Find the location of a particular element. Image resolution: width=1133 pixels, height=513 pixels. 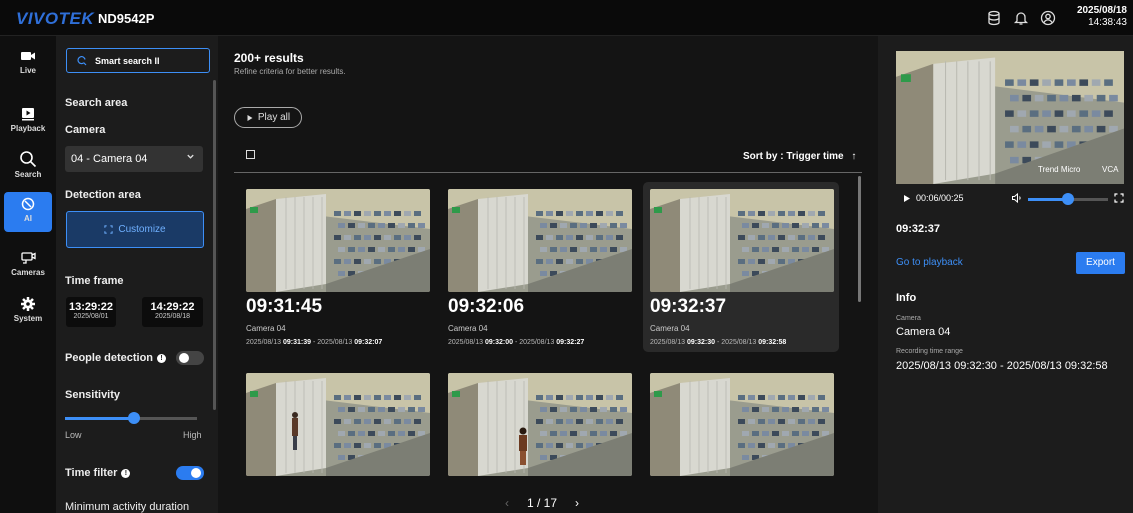

customize-button: Customize is located at coordinates (135, 229).